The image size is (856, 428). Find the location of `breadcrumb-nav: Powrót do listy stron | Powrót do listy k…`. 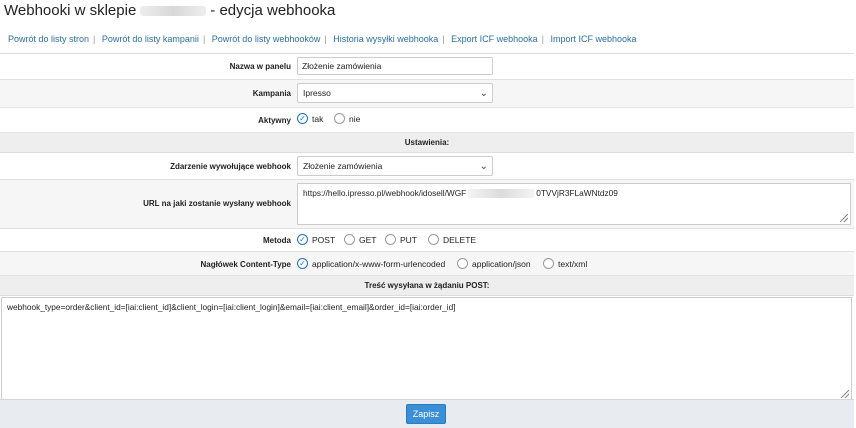

breadcrumb-nav: Powrót do listy stron | Powrót do listy k… is located at coordinates (322, 39).